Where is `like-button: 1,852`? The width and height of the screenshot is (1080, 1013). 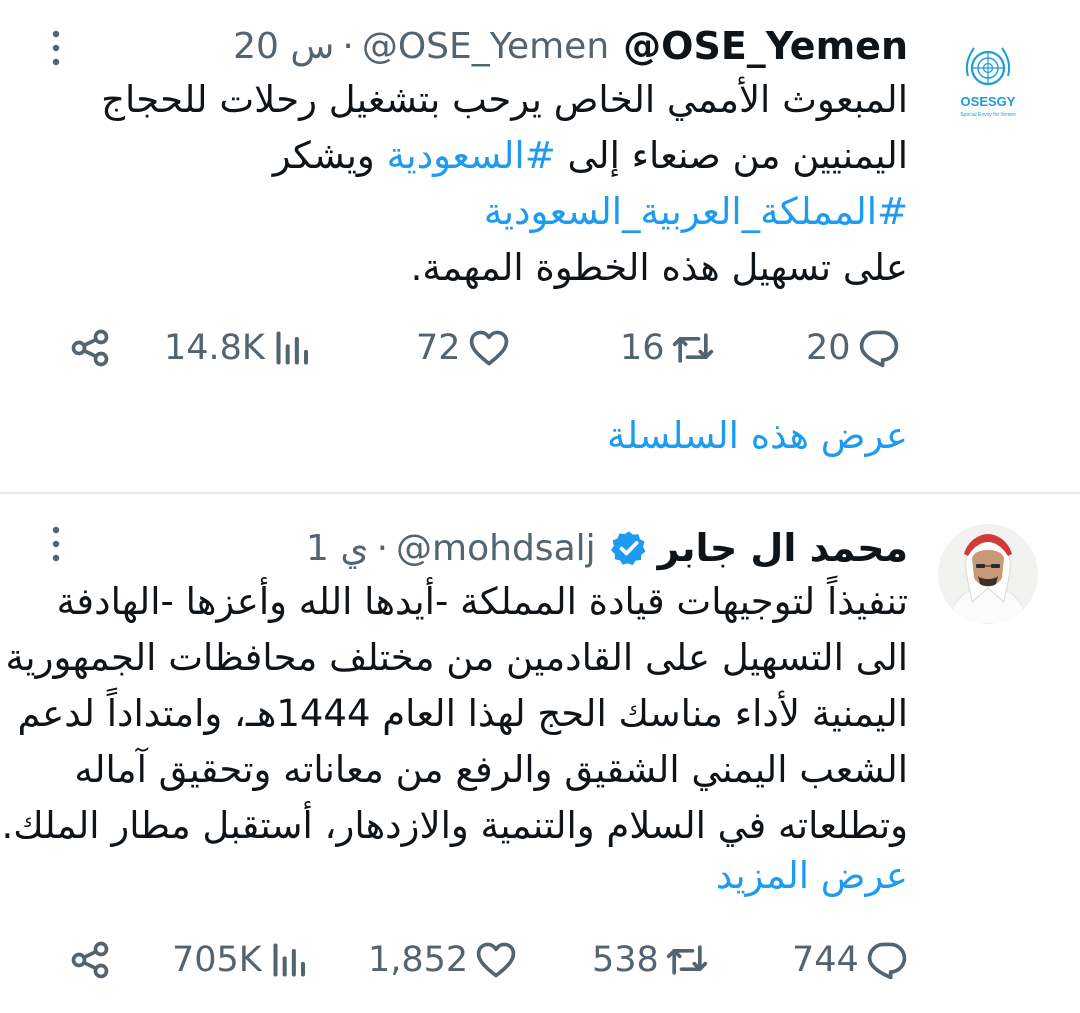 like-button: 1,852 is located at coordinates (443, 960).